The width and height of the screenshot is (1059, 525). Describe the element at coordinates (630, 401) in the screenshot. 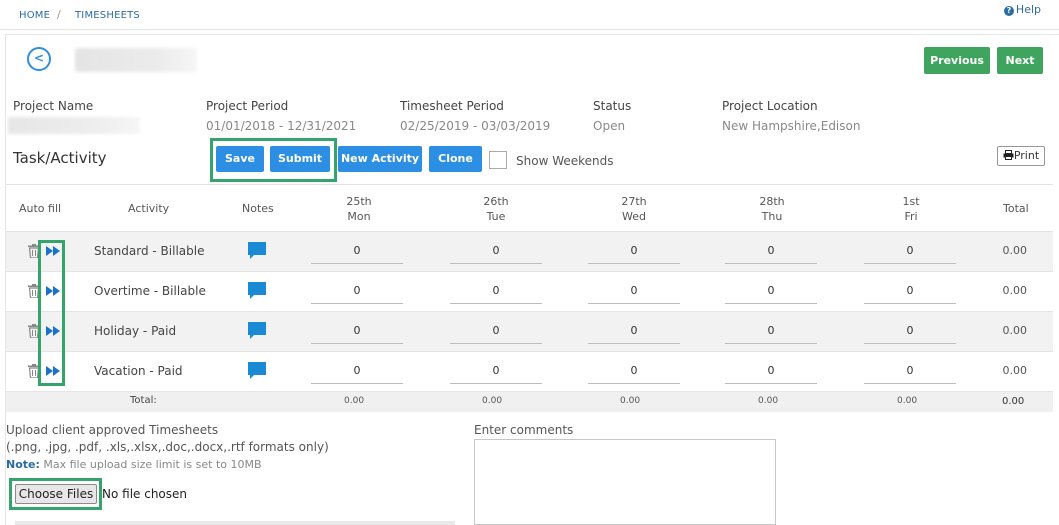

I see `total-wed: 0.00` at that location.